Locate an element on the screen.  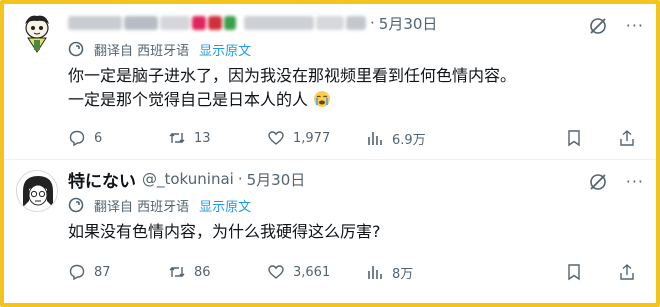
retweet-count: 13 is located at coordinates (202, 138).